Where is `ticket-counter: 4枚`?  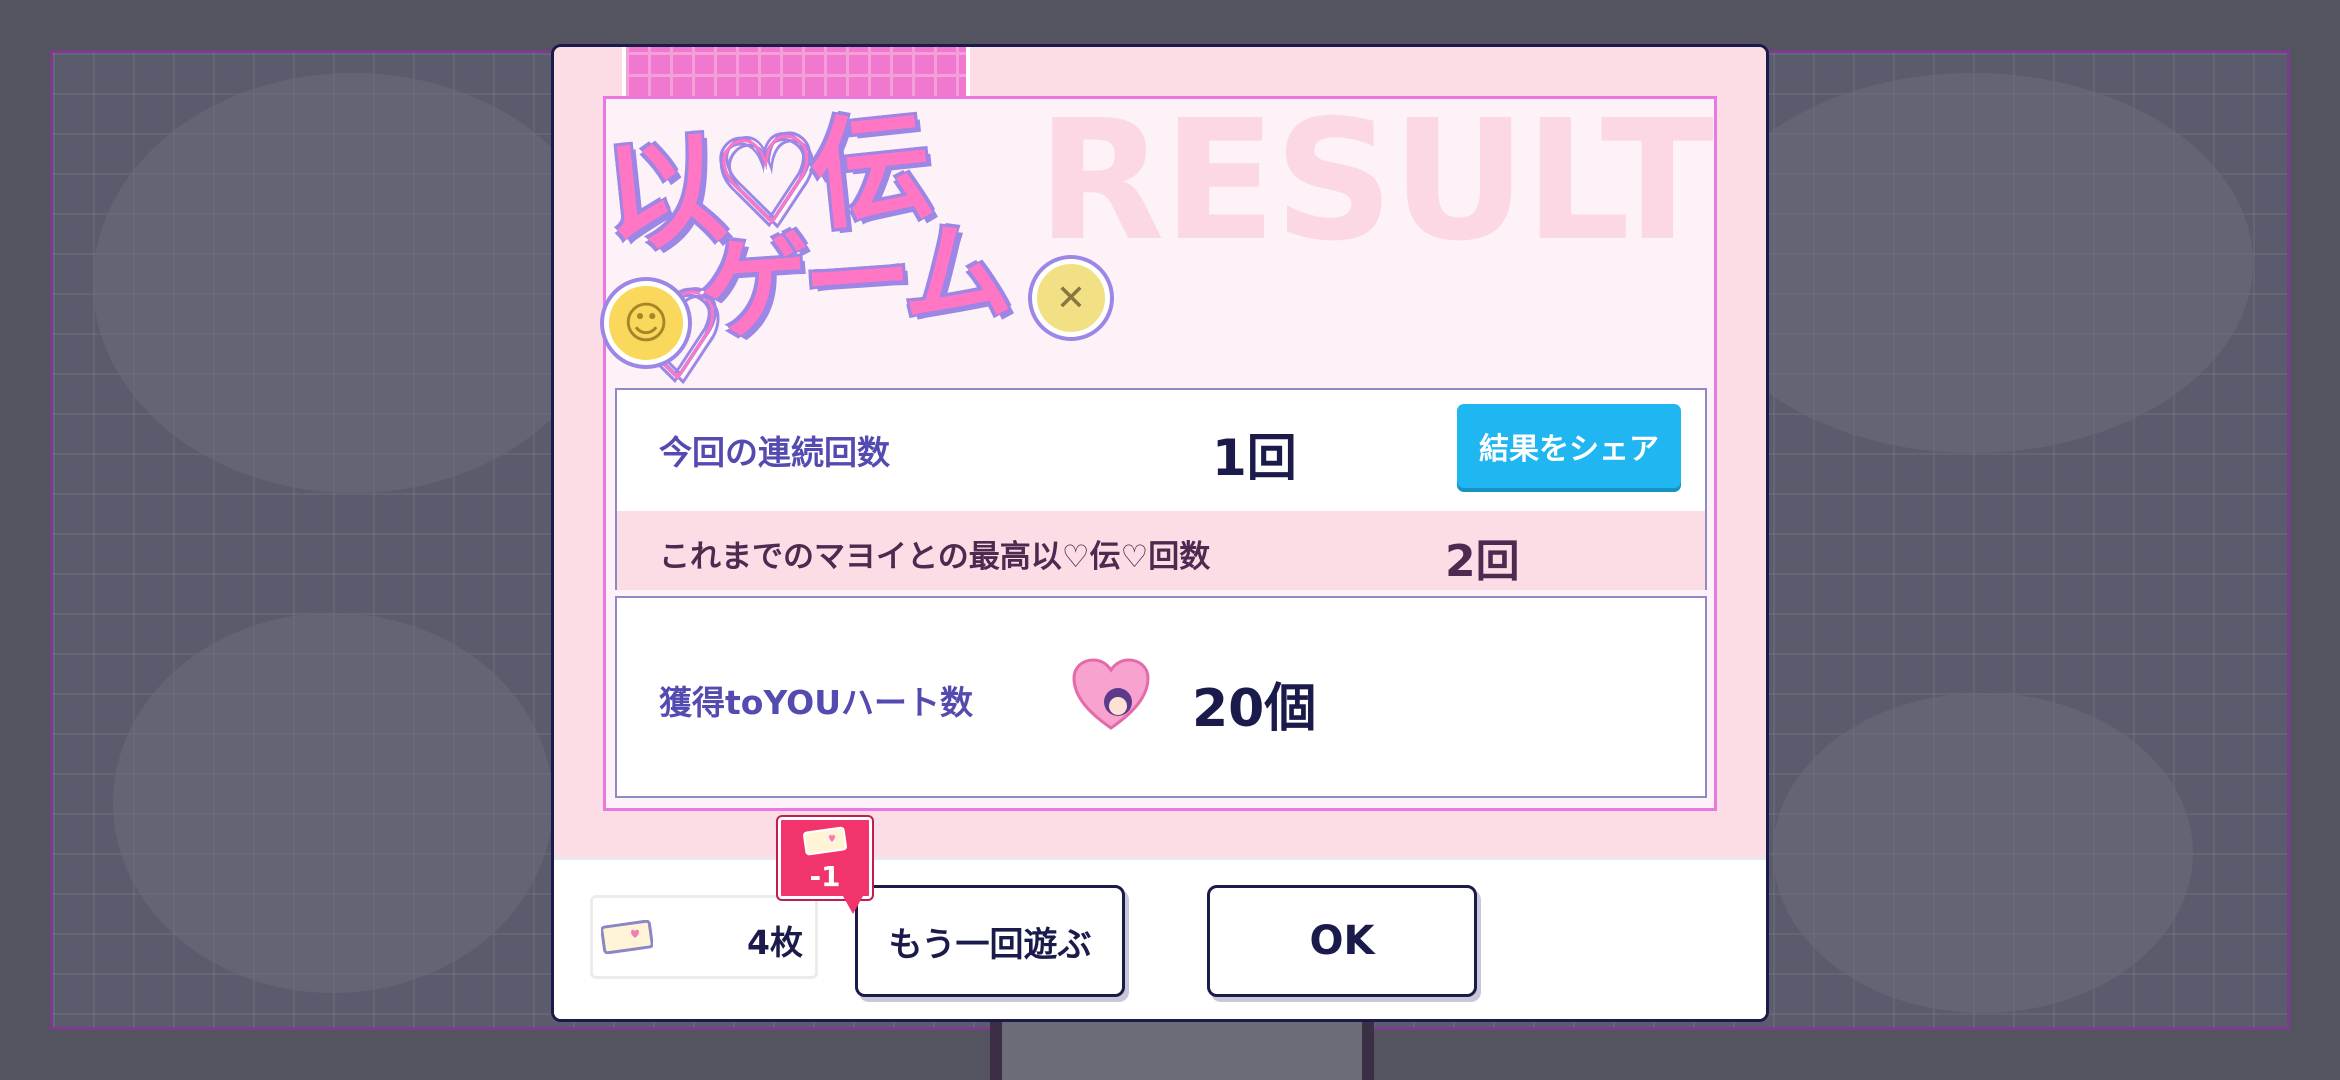 ticket-counter: 4枚 is located at coordinates (704, 937).